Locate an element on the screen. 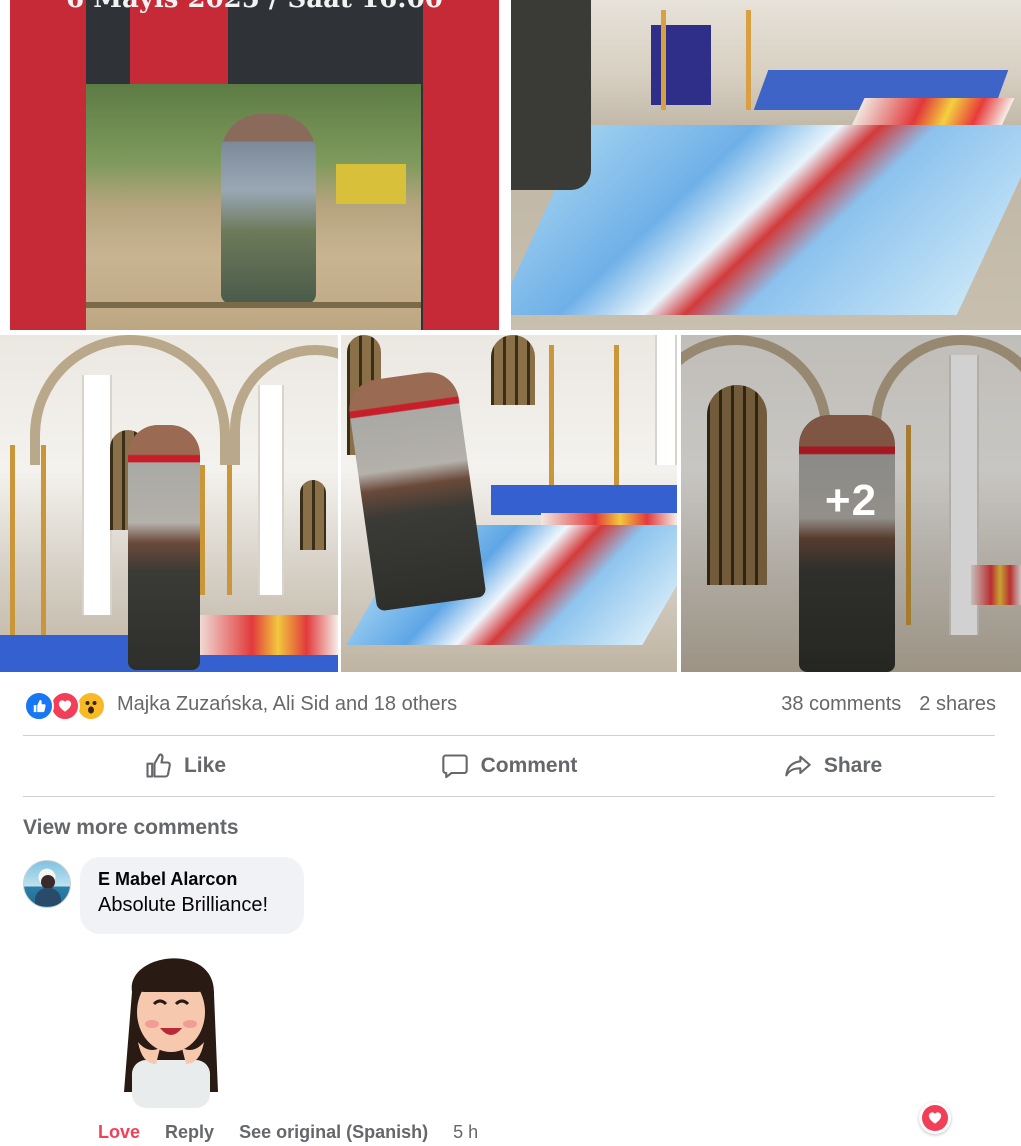 Image resolution: width=1021 pixels, height=1146 pixels. comment-button: Comment is located at coordinates (509, 766).